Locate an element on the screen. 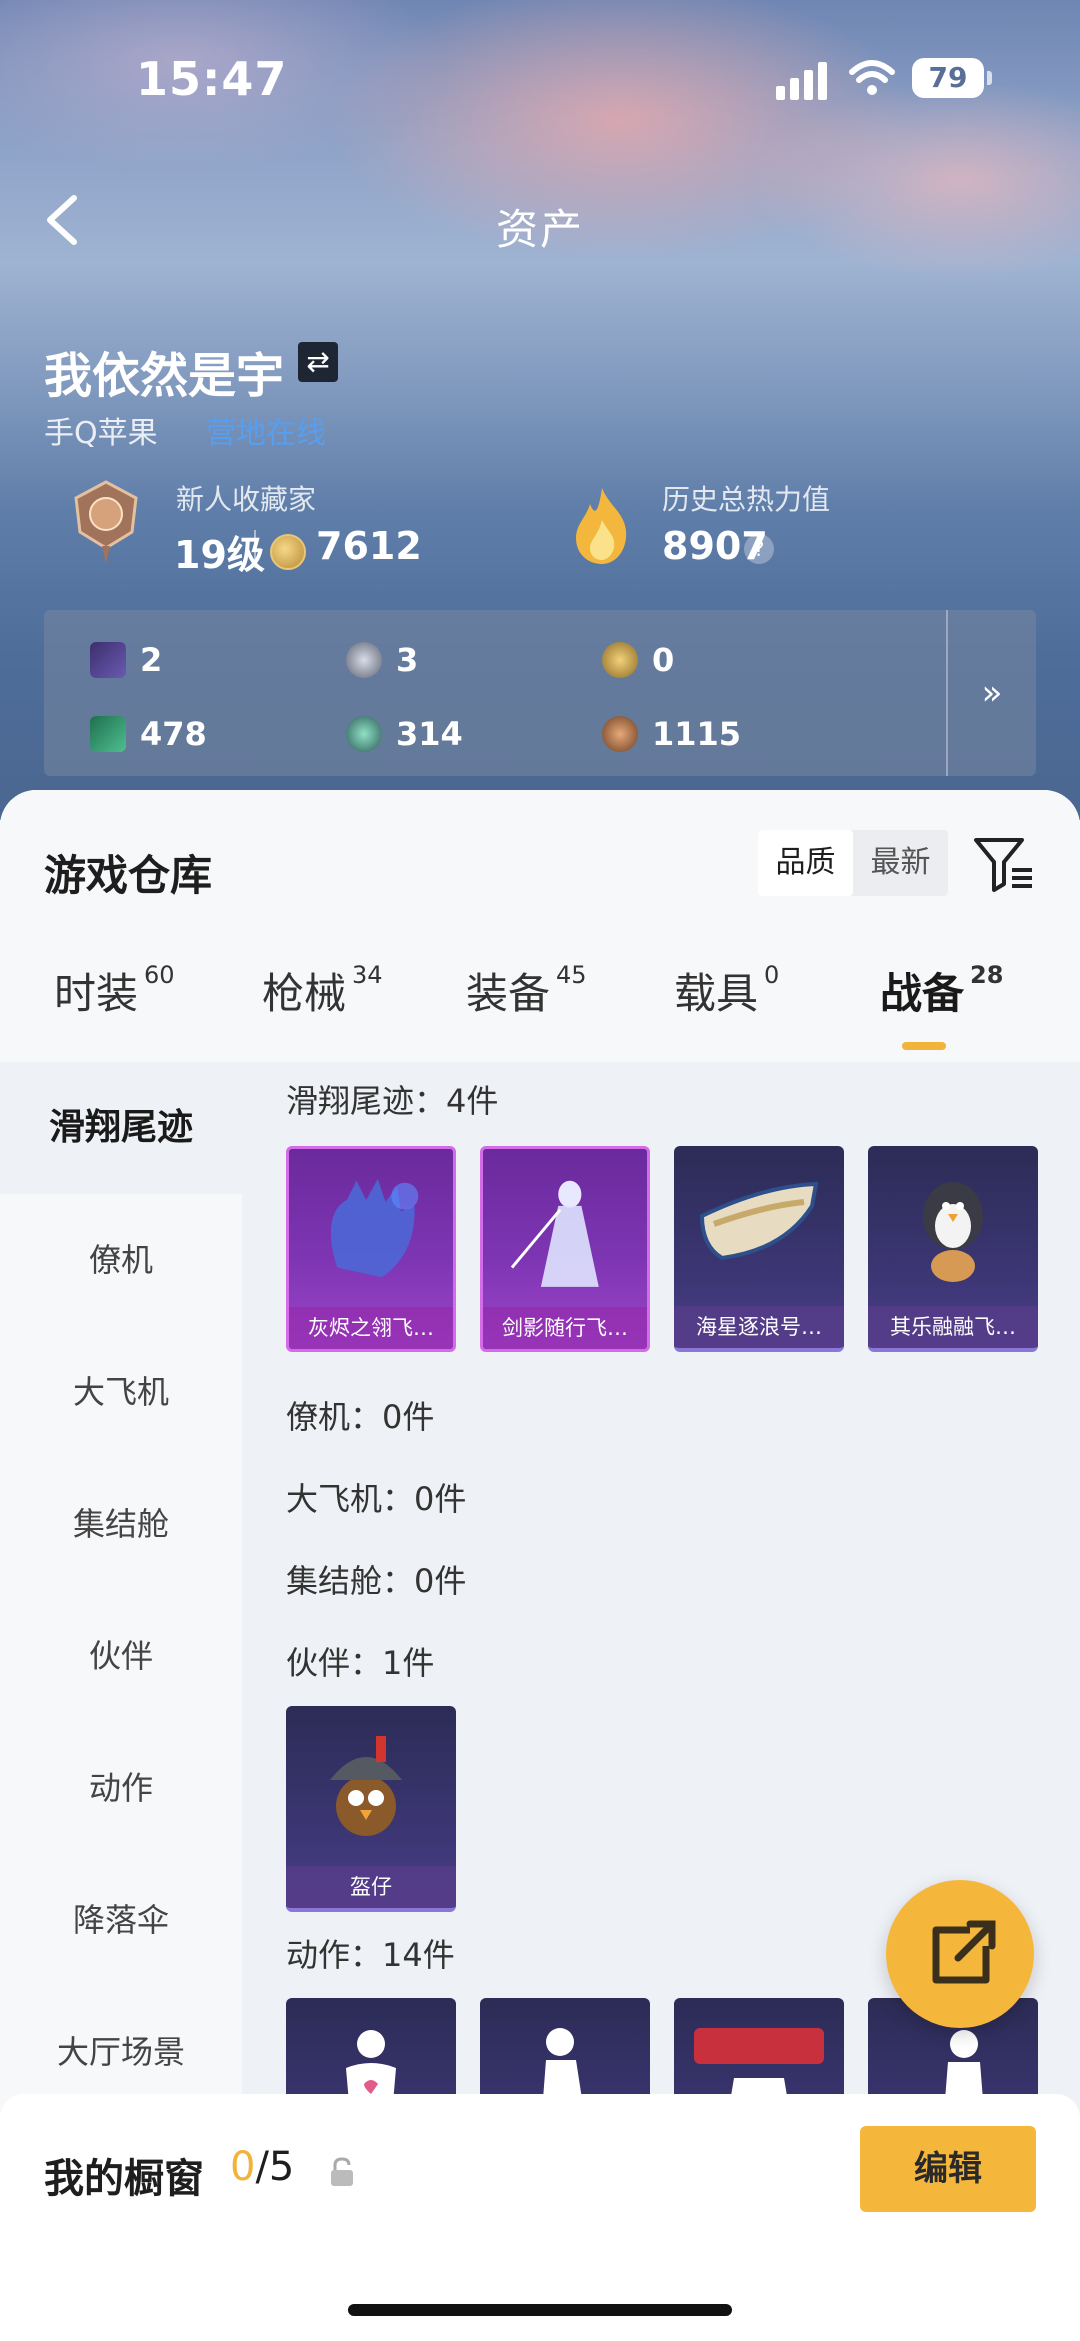  warehouse-title: 游戏仓库 is located at coordinates (128, 875).